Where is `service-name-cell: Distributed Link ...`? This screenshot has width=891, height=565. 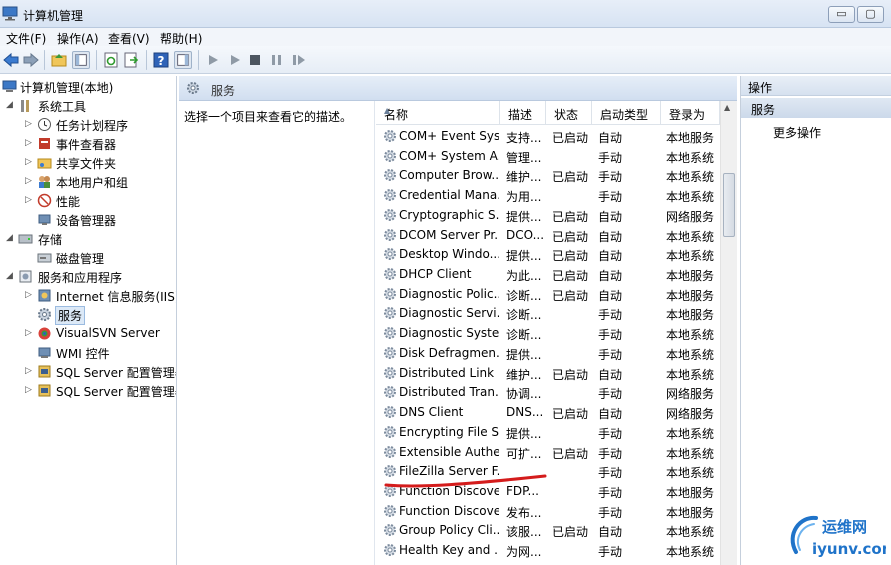
service-name-cell: Distributed Link ... is located at coordinates (449, 372).